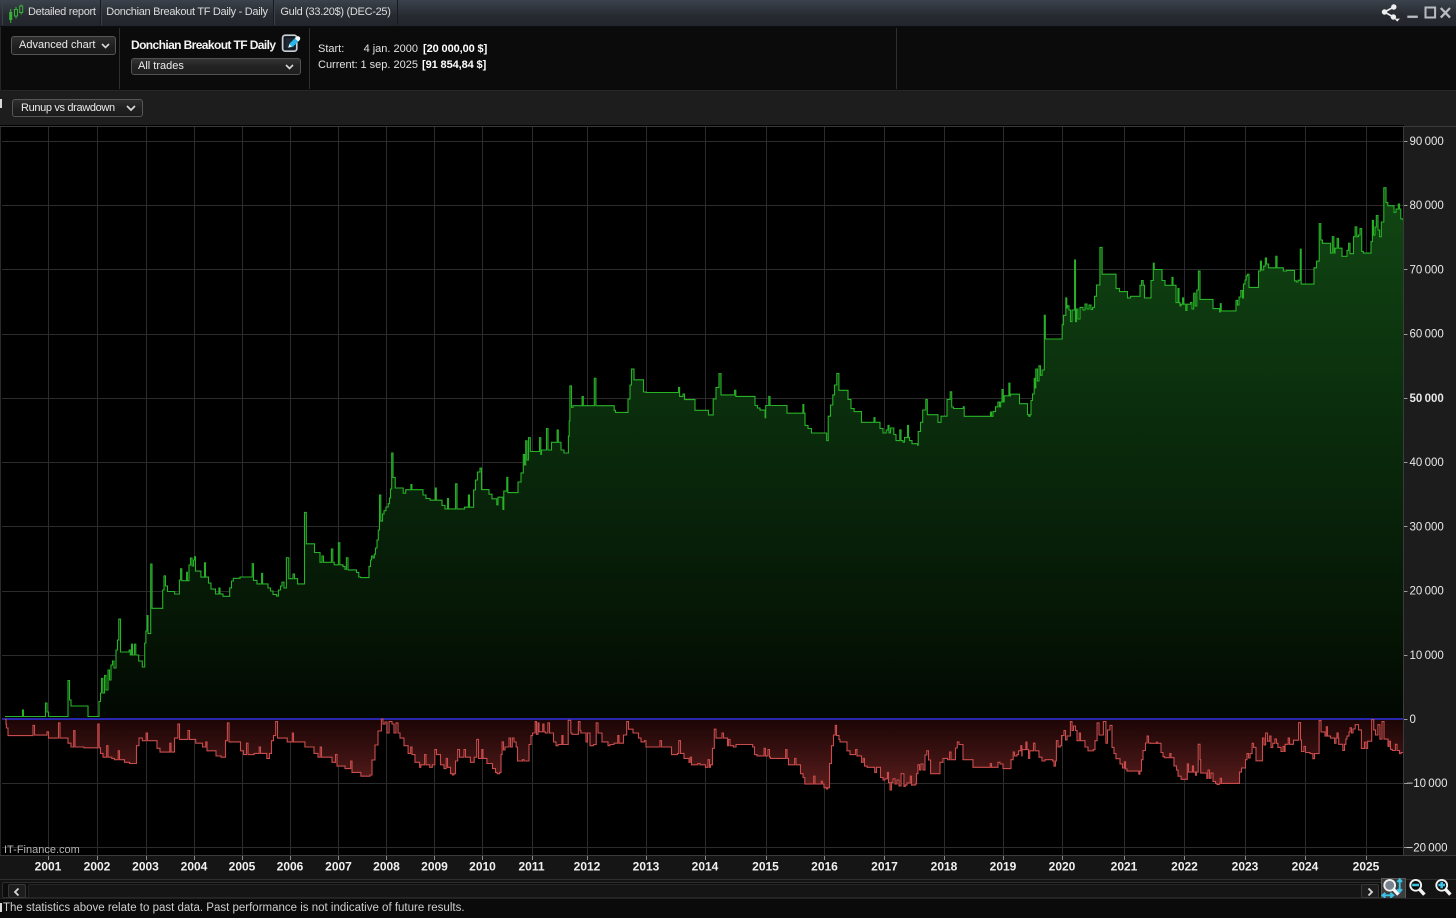 This screenshot has height=918, width=1456. What do you see at coordinates (194, 867) in the screenshot?
I see `svg-text: 2004` at bounding box center [194, 867].